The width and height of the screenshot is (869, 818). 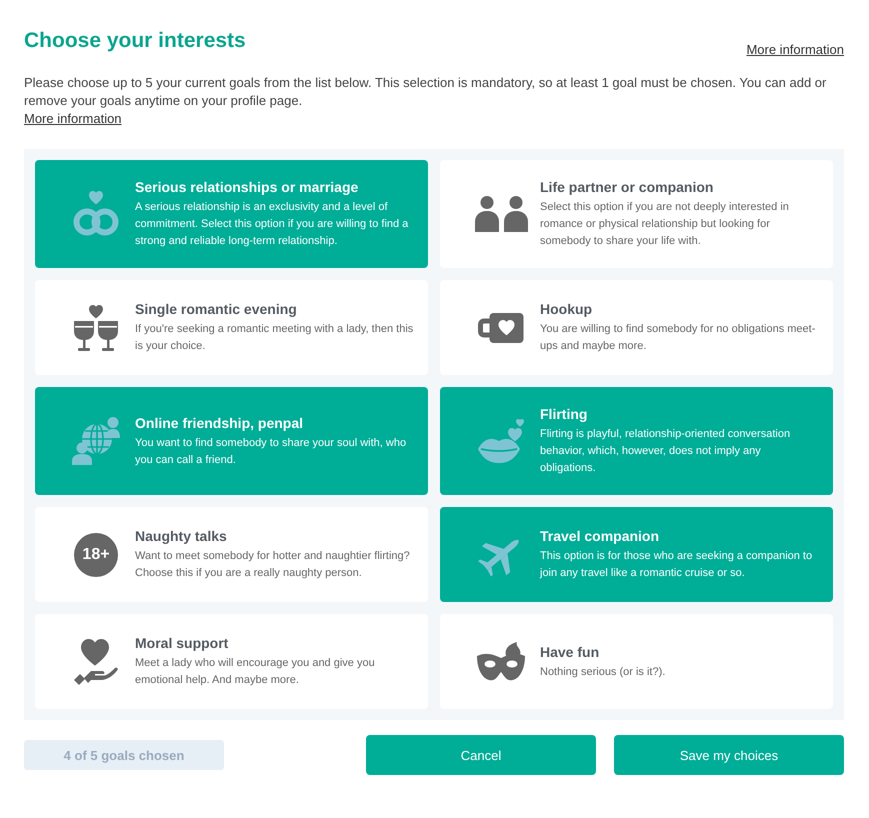 What do you see at coordinates (564, 414) in the screenshot?
I see `goal-title: Flirting` at bounding box center [564, 414].